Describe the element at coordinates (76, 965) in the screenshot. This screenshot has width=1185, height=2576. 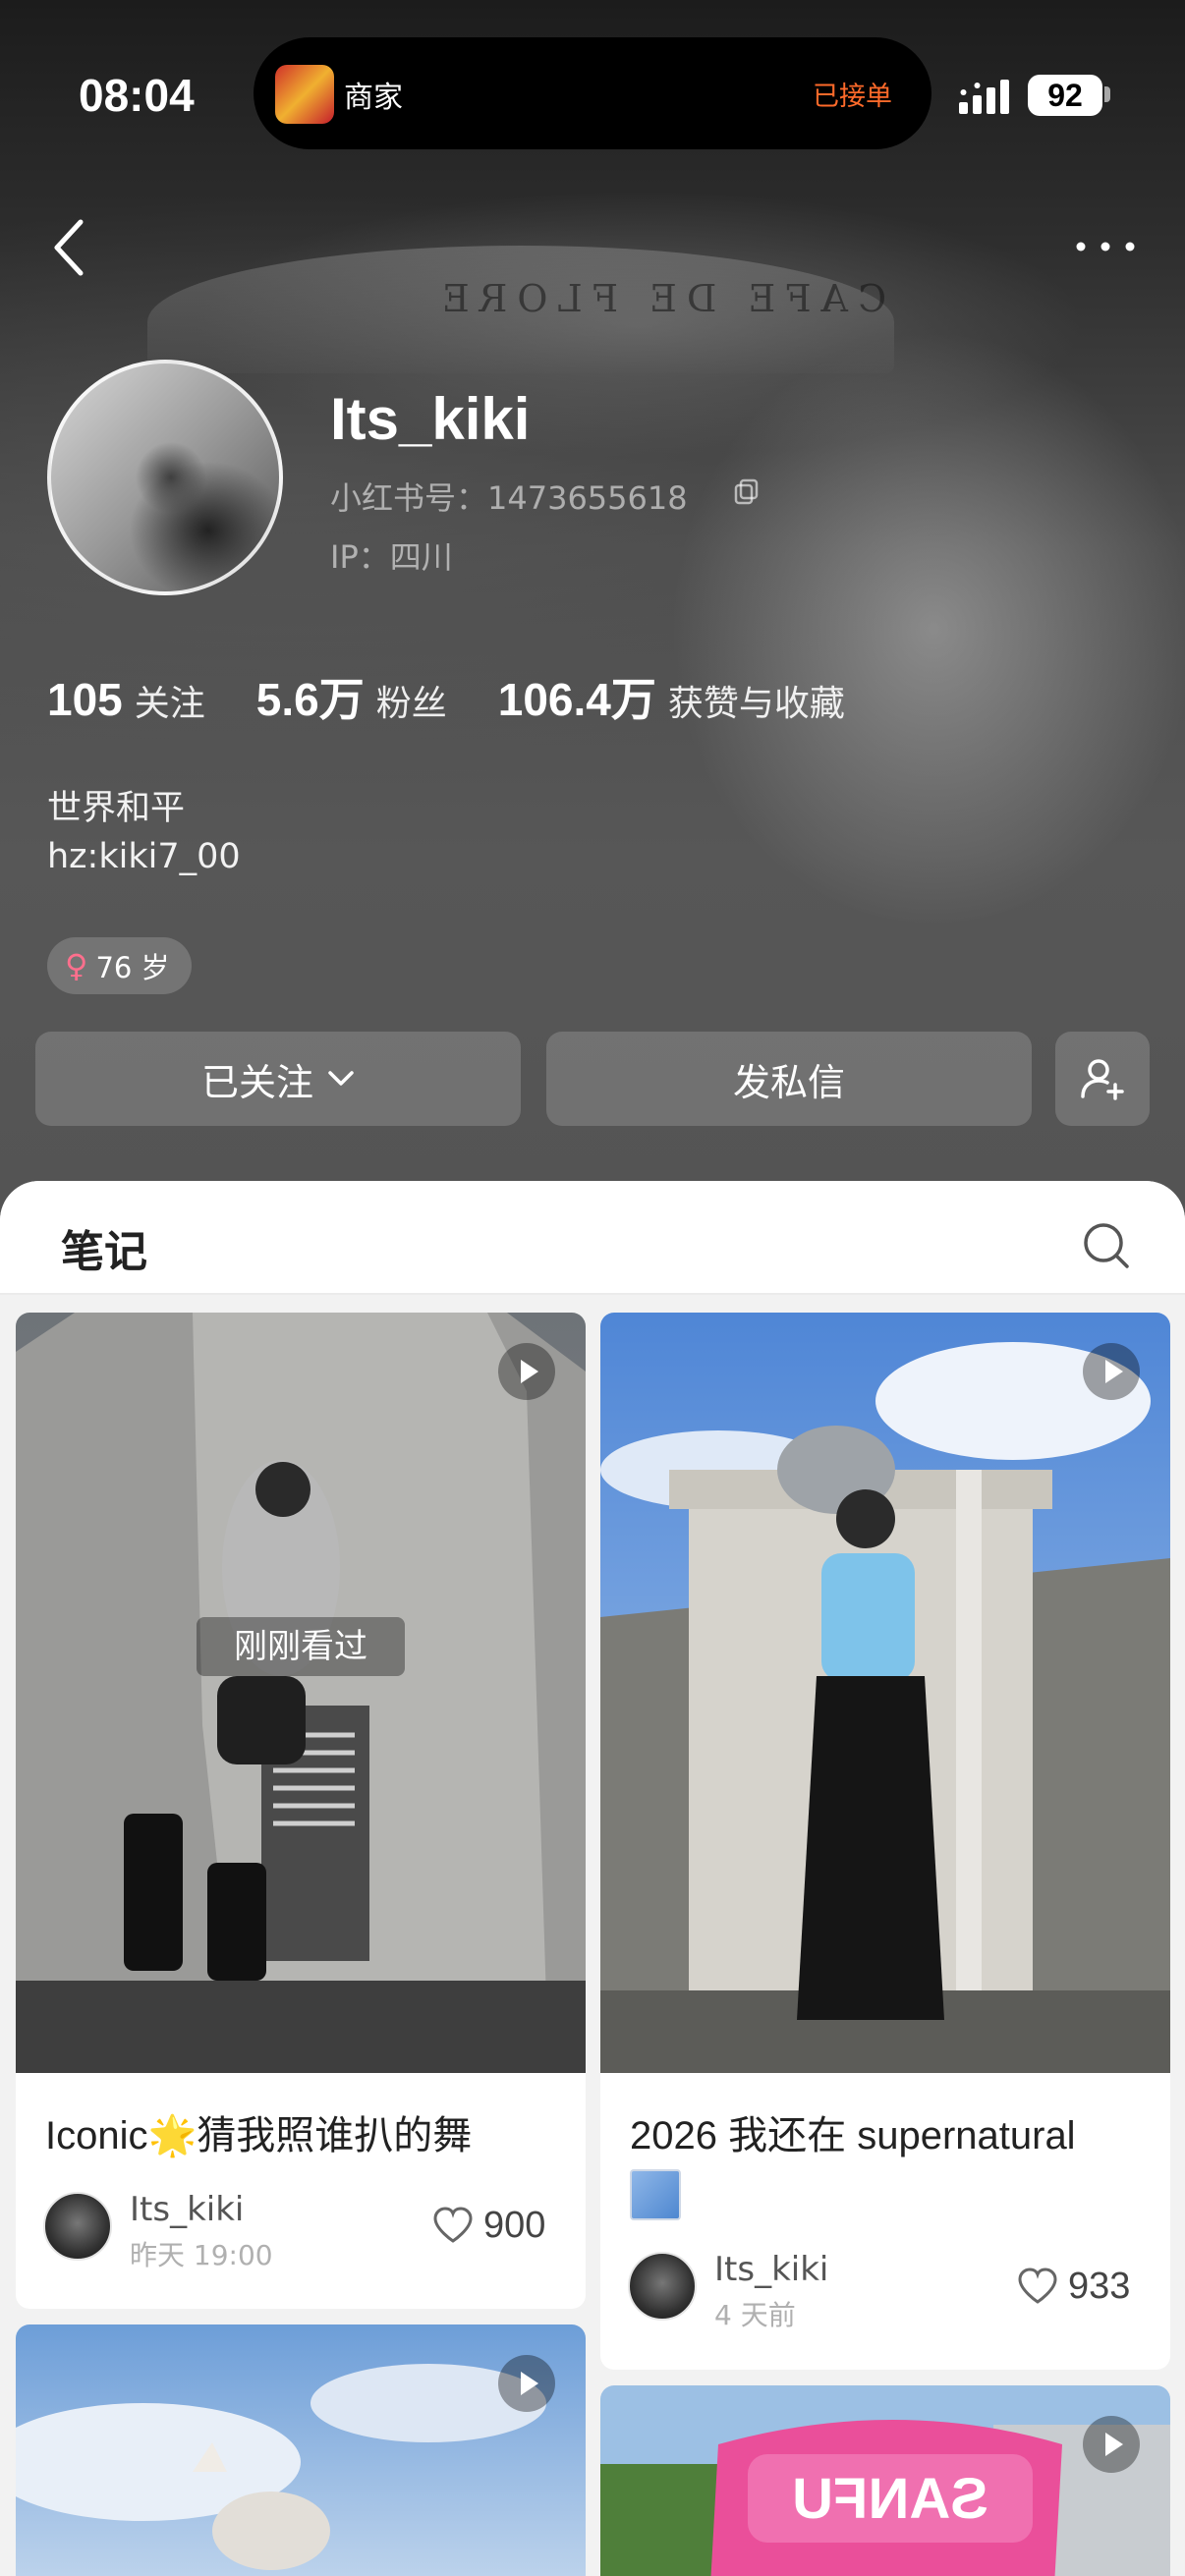
I see `female-icon: ♀` at that location.